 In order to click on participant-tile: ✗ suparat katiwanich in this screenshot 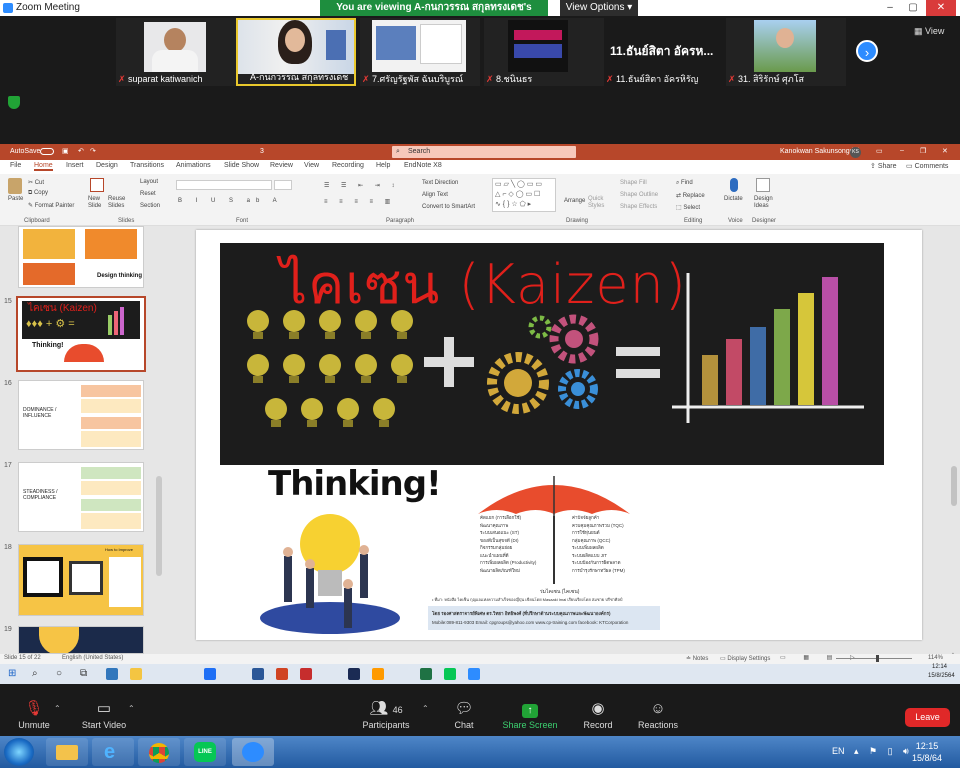, I will do `click(176, 52)`.